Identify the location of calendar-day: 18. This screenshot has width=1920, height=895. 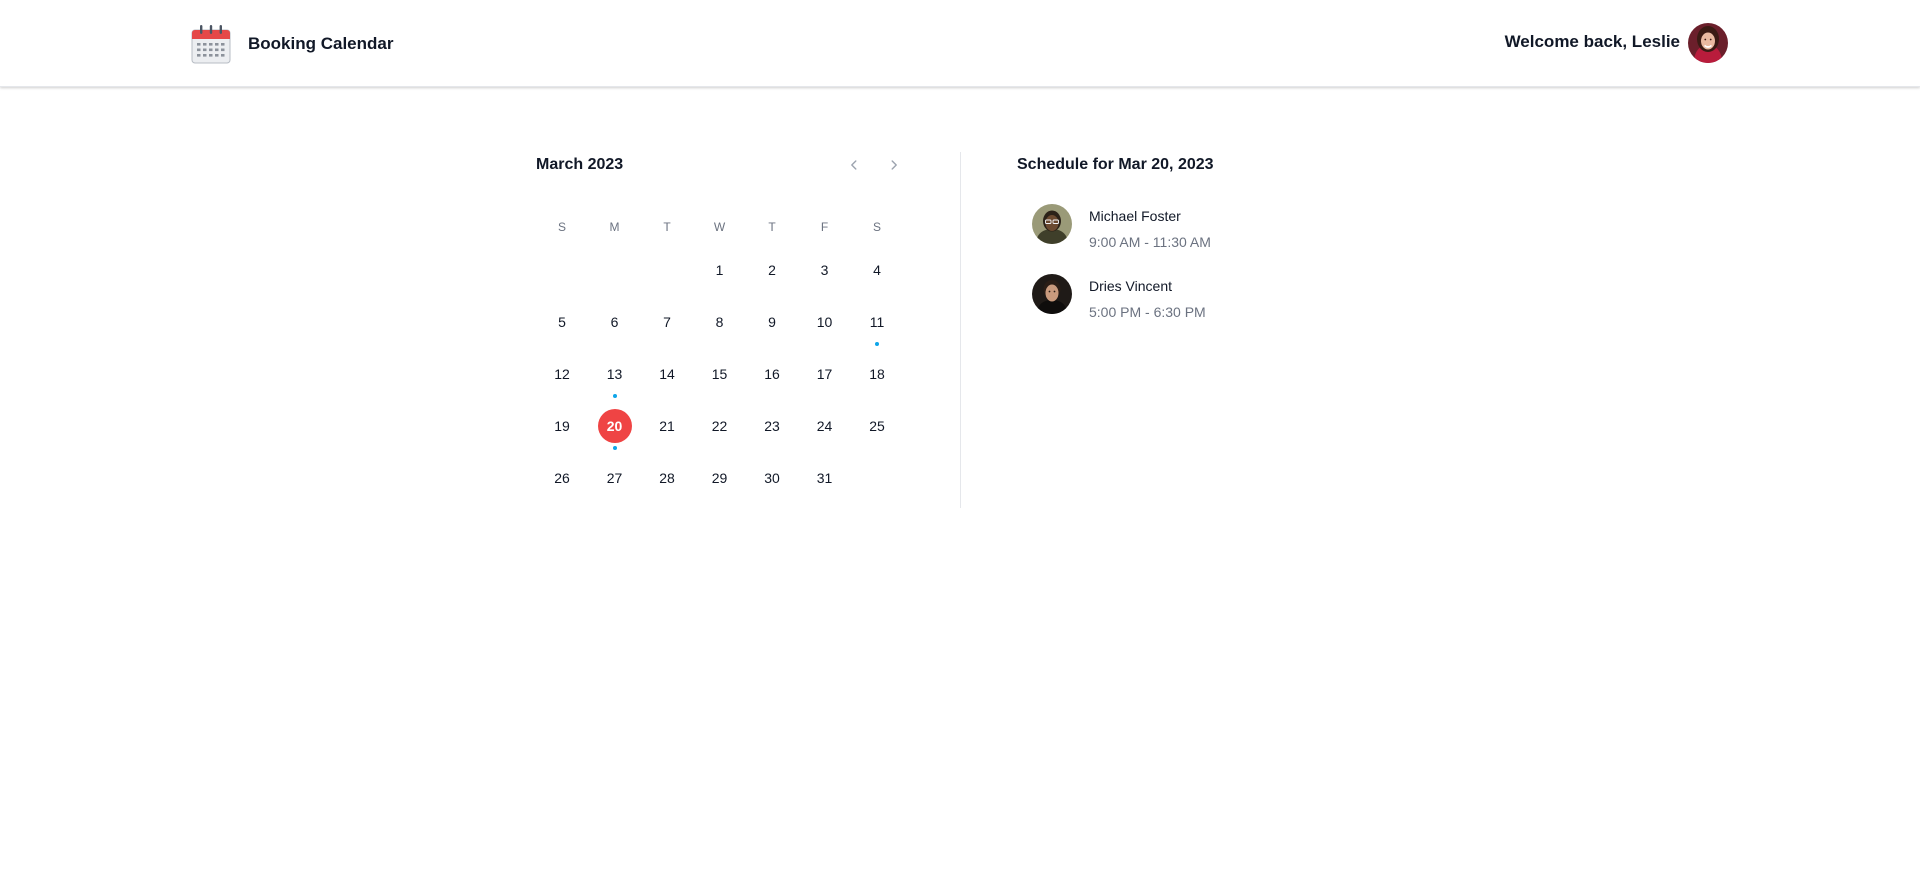
(877, 374).